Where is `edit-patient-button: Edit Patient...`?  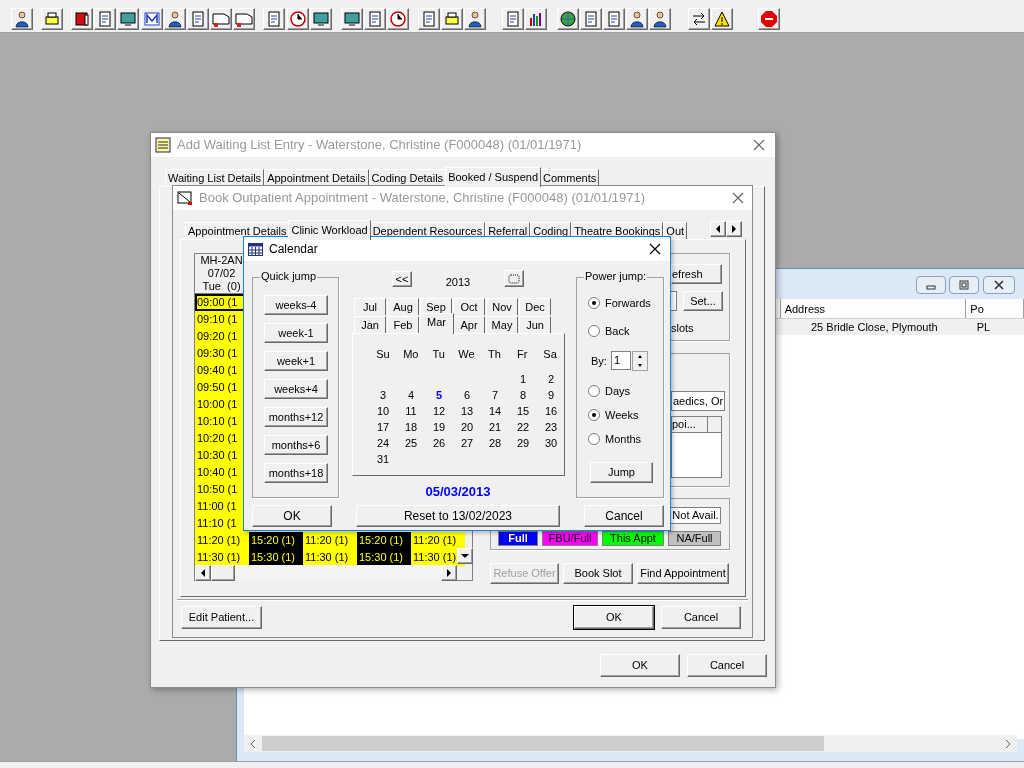 edit-patient-button: Edit Patient... is located at coordinates (221, 617).